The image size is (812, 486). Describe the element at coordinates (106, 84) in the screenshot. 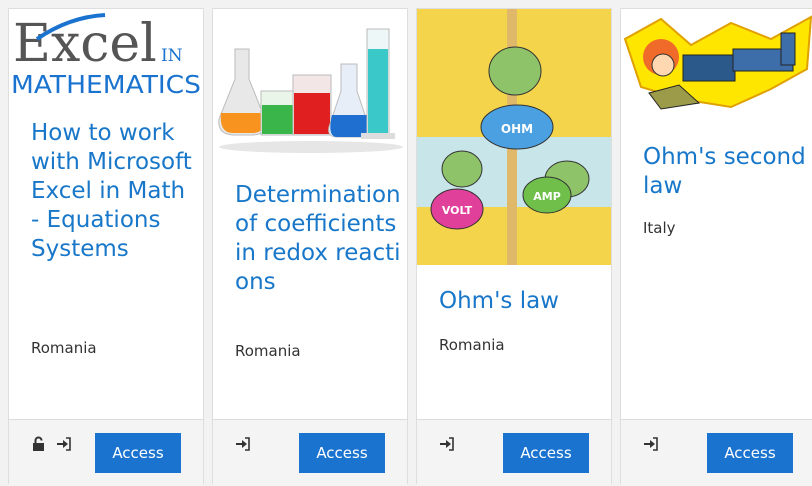

I see `logo-sub-text: MATHEMATICS` at that location.